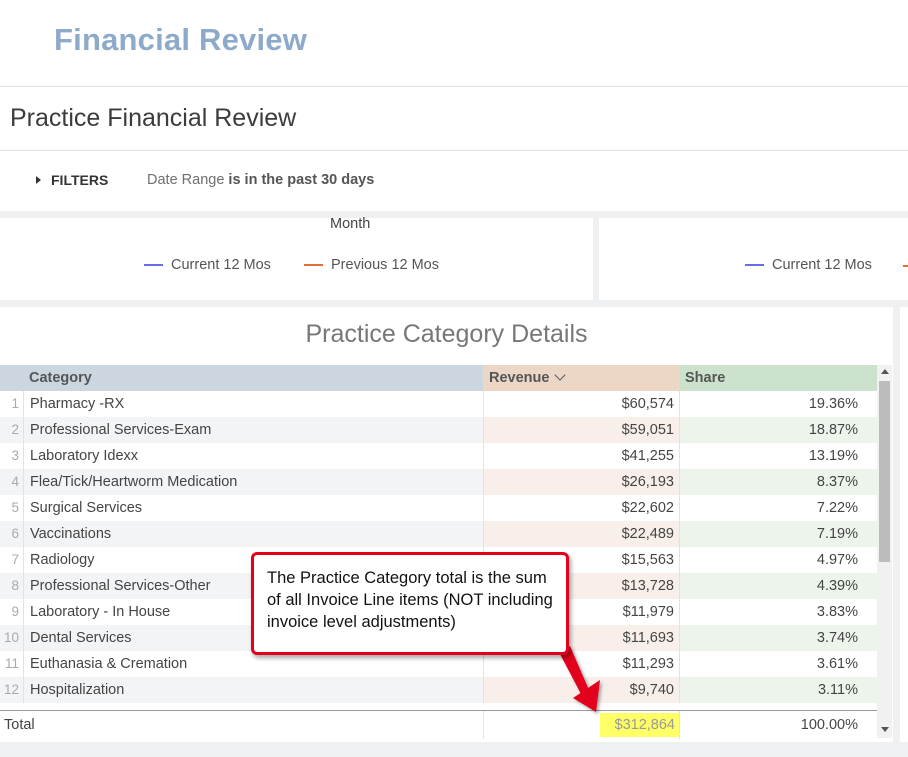 The image size is (908, 757). What do you see at coordinates (639, 725) in the screenshot?
I see `total-revenue: $312,864` at bounding box center [639, 725].